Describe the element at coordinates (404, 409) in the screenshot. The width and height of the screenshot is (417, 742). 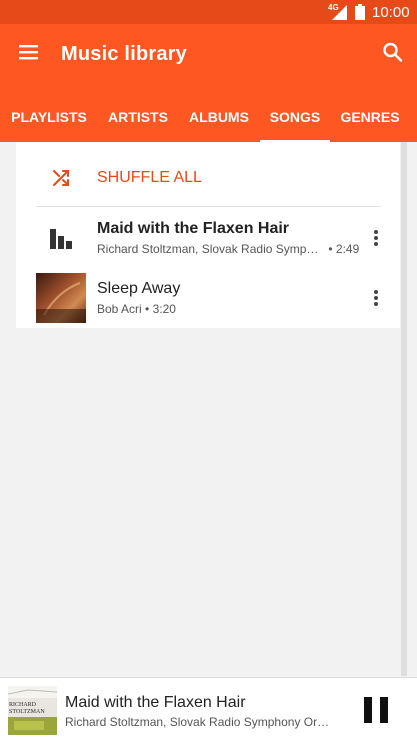
I see `scrollbar` at that location.